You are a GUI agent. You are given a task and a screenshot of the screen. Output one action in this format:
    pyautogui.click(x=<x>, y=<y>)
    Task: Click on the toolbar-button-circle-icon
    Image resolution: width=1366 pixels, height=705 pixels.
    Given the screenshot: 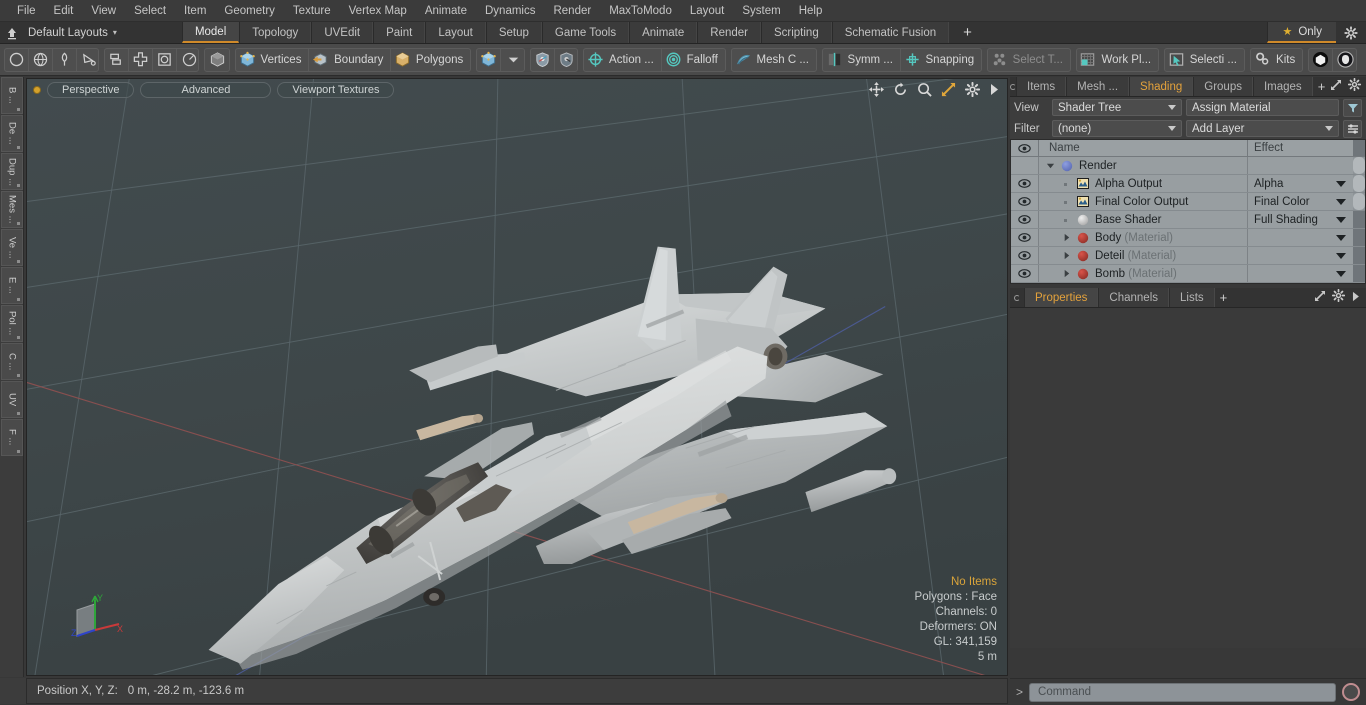 What is the action you would take?
    pyautogui.click(x=17, y=59)
    